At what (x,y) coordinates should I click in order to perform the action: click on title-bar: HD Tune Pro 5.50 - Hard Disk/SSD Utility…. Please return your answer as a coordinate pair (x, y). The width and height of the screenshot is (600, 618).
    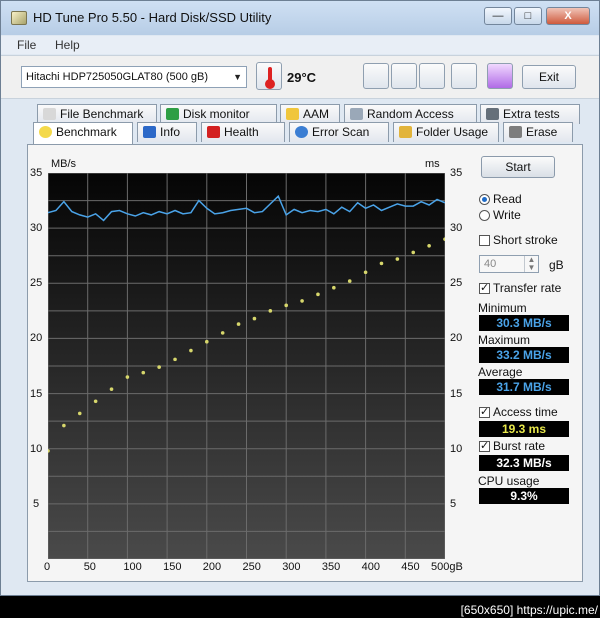
    Looking at the image, I should click on (300, 18).